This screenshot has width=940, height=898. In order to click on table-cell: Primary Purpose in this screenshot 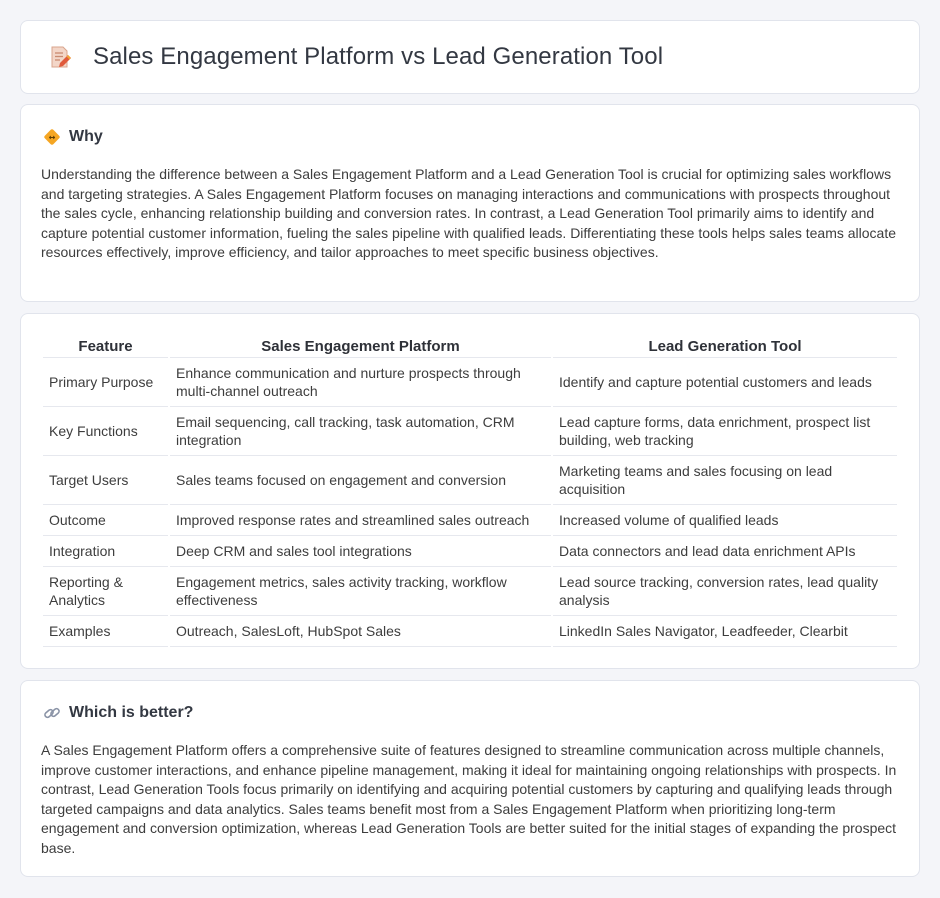, I will do `click(105, 382)`.